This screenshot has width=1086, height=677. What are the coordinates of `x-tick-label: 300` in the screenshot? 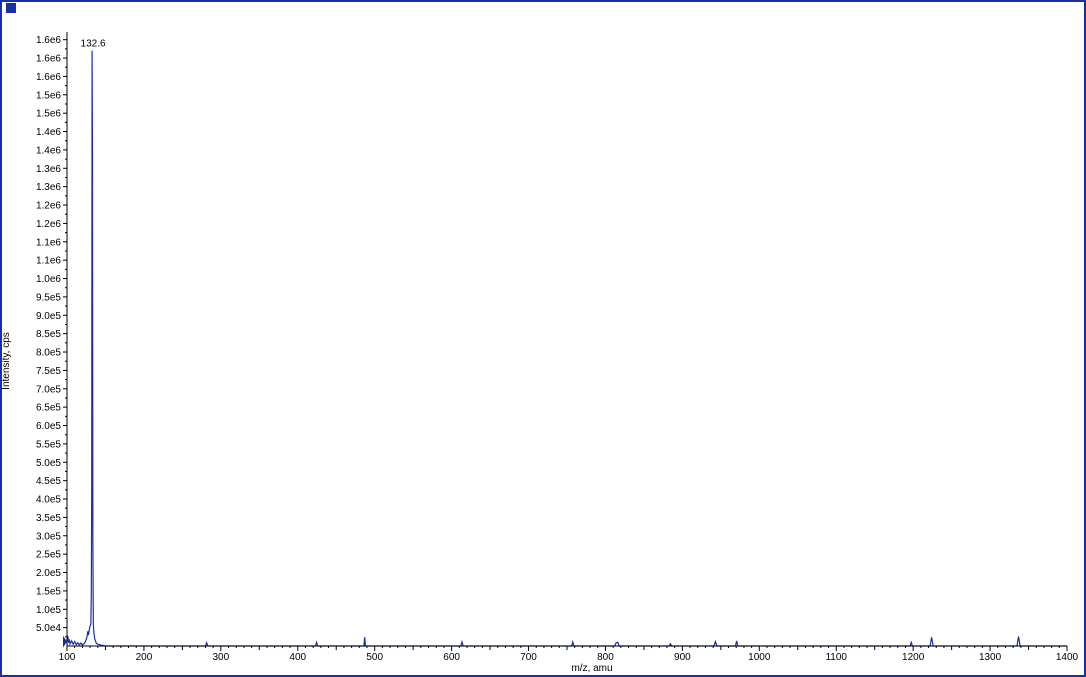 It's located at (221, 657).